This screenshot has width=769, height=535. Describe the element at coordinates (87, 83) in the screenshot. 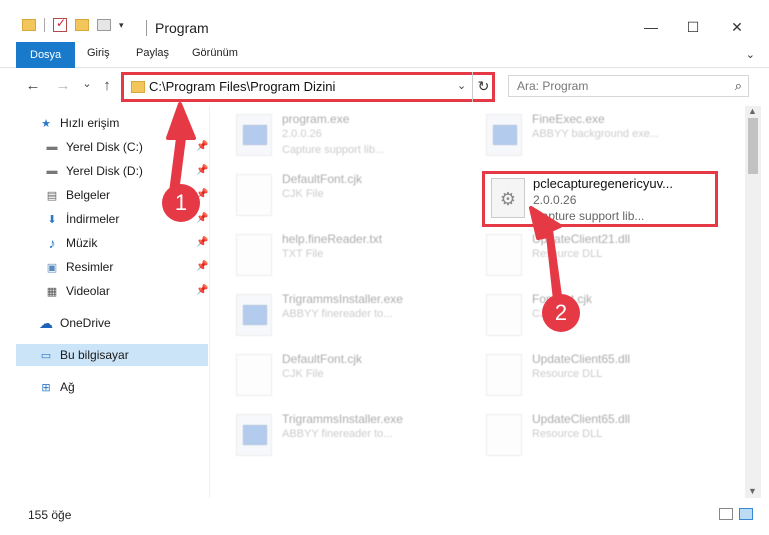

I see `recent-locations-button: ⌄` at that location.